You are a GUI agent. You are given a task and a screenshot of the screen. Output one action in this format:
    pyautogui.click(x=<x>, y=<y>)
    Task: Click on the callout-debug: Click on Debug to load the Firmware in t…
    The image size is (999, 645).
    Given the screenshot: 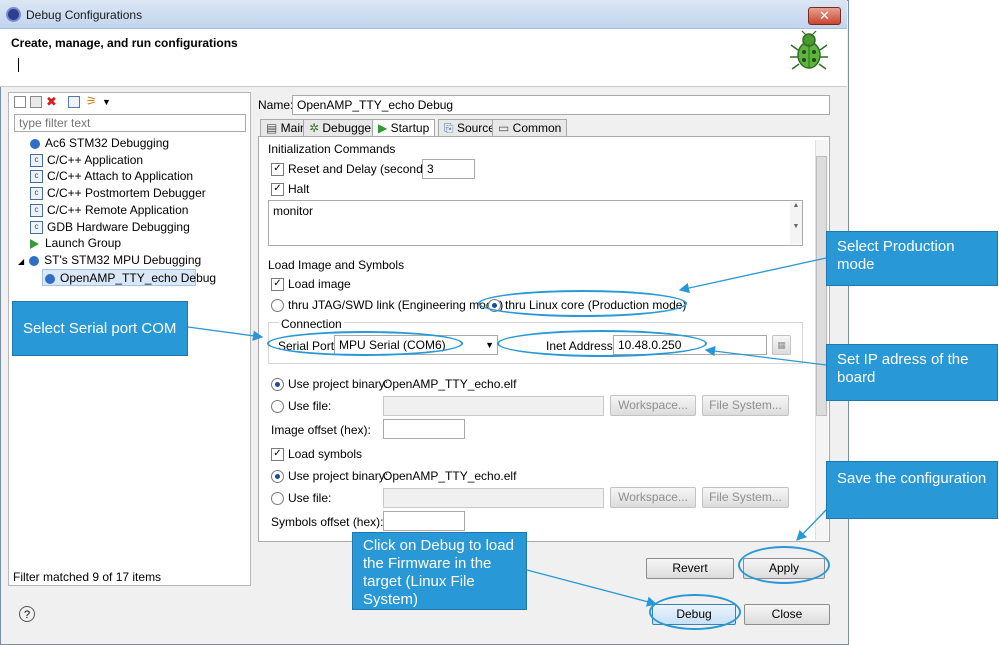 What is the action you would take?
    pyautogui.click(x=439, y=571)
    